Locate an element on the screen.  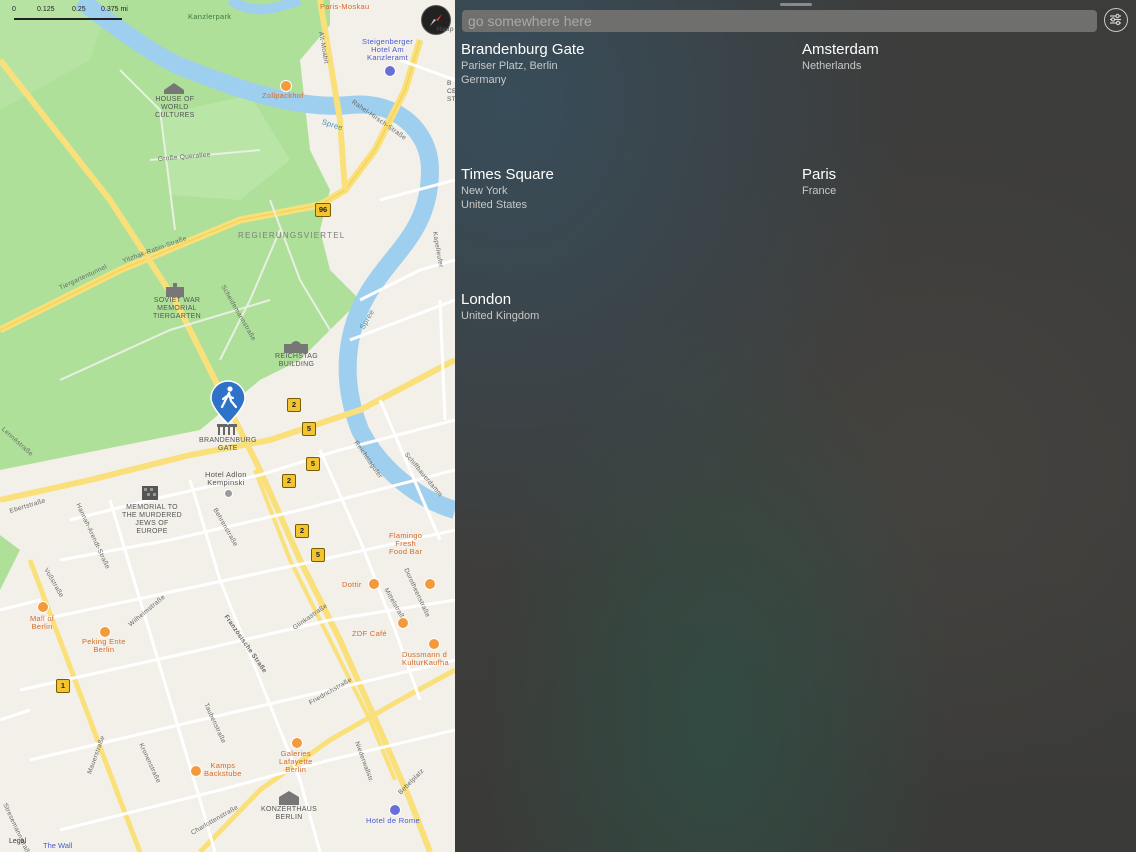
poi-peking-ente: Peking Ente Berlin is located at coordinates (104, 645).